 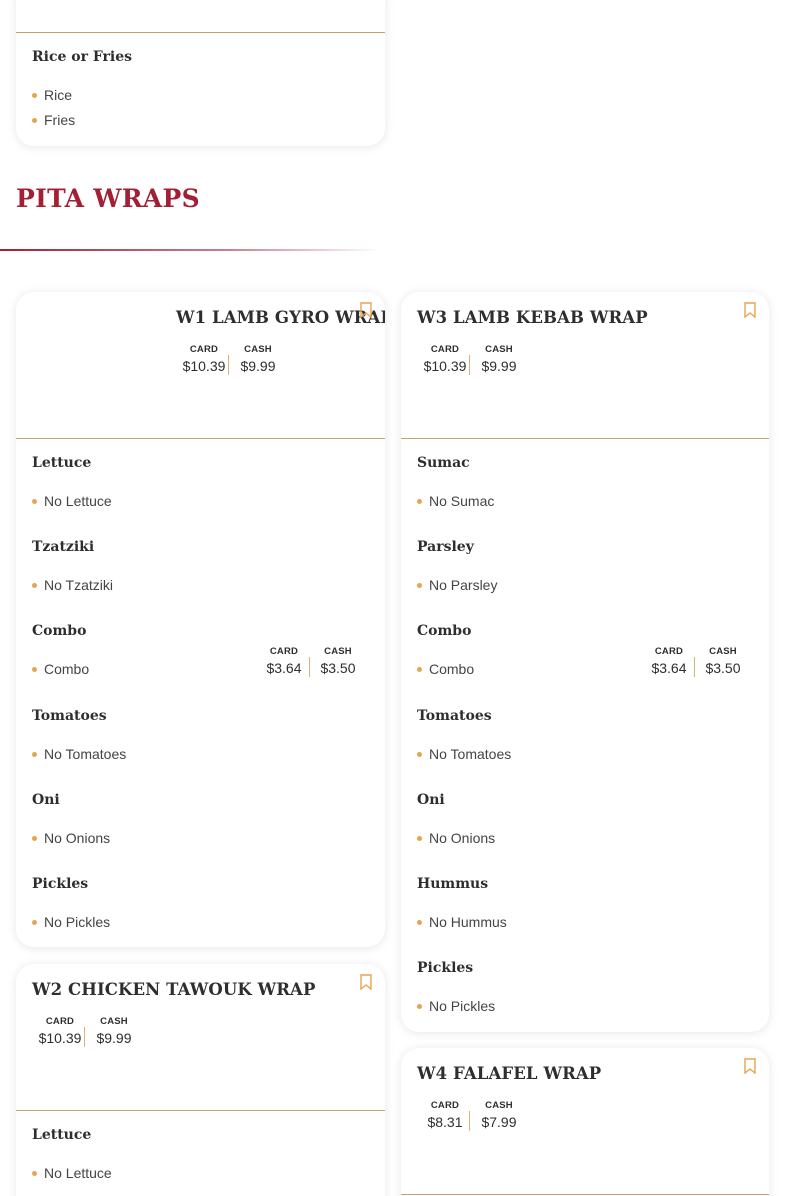 I want to click on rice-or-fries-card: Rice or Fries Rice Fries, so click(x=200, y=73).